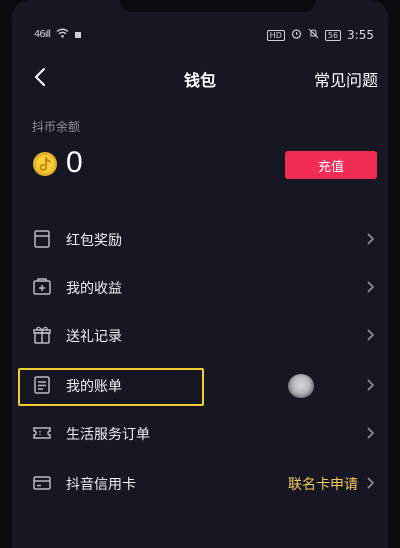 This screenshot has height=548, width=400. What do you see at coordinates (94, 289) in the screenshot?
I see `menu-item-label: 我的收益` at bounding box center [94, 289].